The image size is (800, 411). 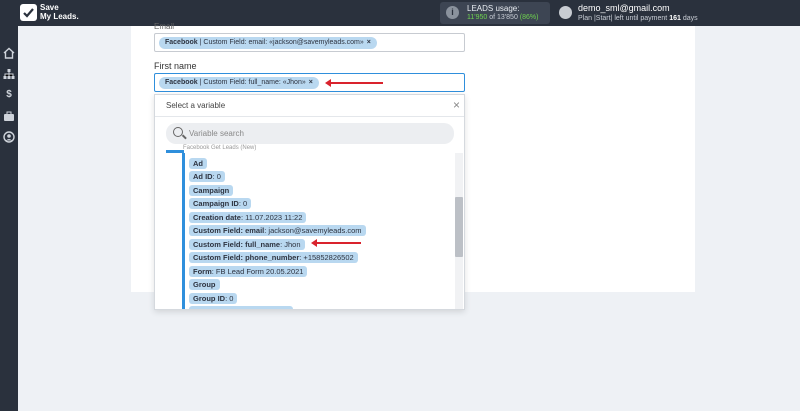 I want to click on info-icon: i, so click(x=452, y=12).